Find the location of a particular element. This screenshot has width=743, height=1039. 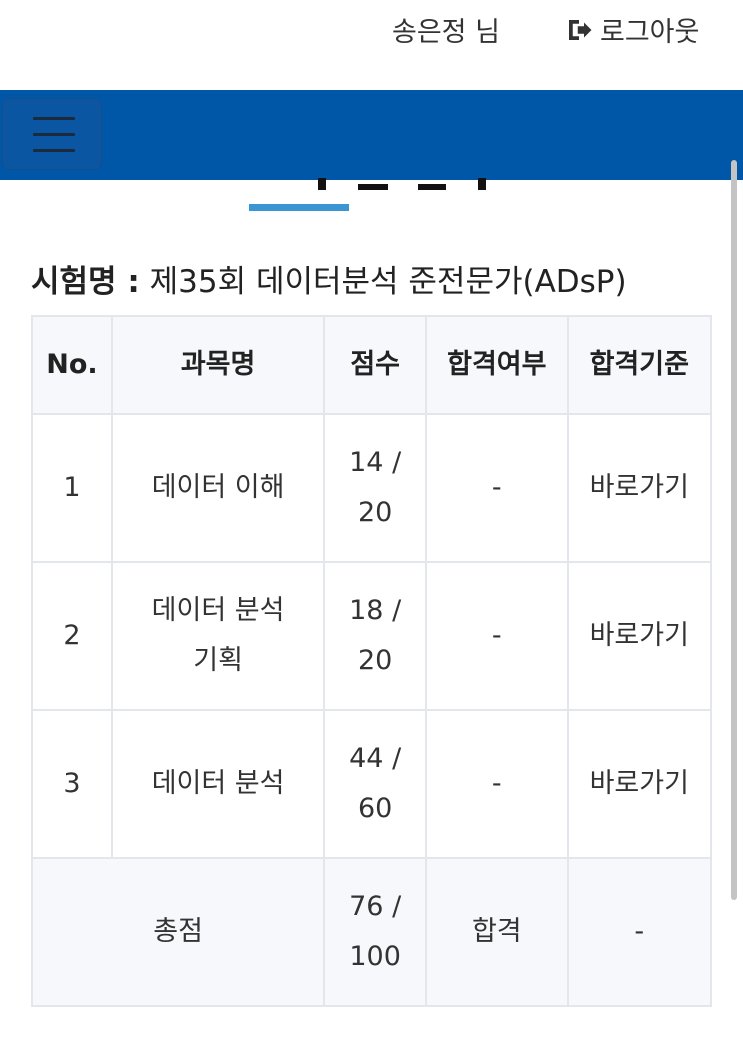

row-no: 1 is located at coordinates (72, 488).